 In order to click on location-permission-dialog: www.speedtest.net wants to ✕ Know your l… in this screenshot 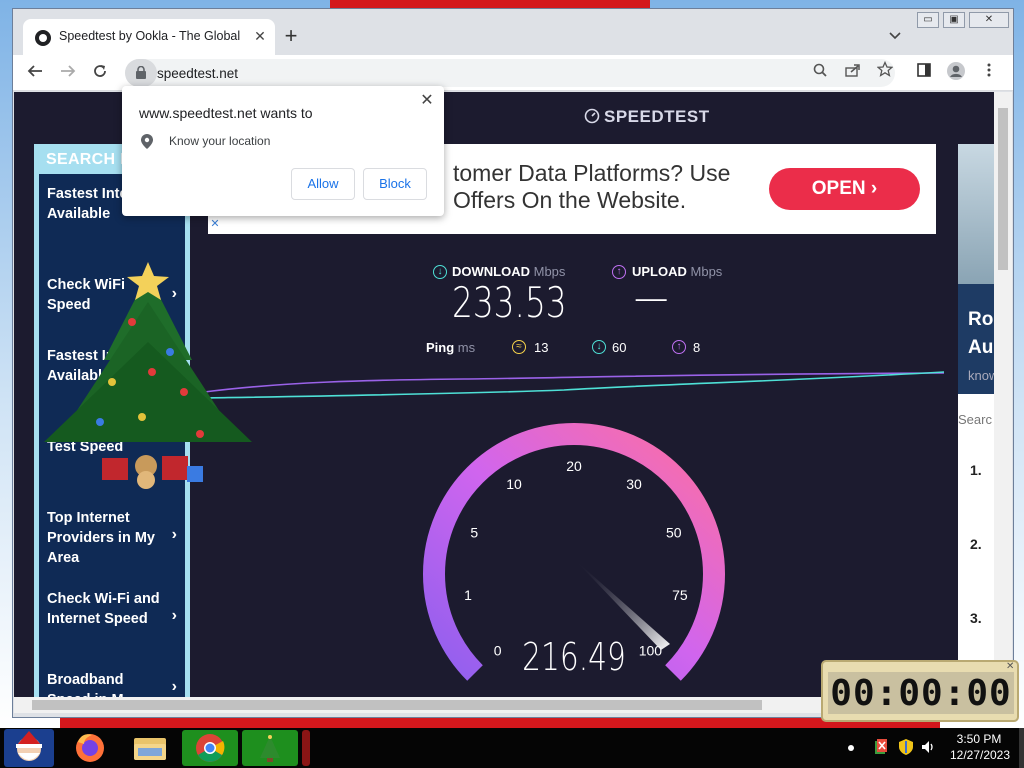, I will do `click(283, 151)`.